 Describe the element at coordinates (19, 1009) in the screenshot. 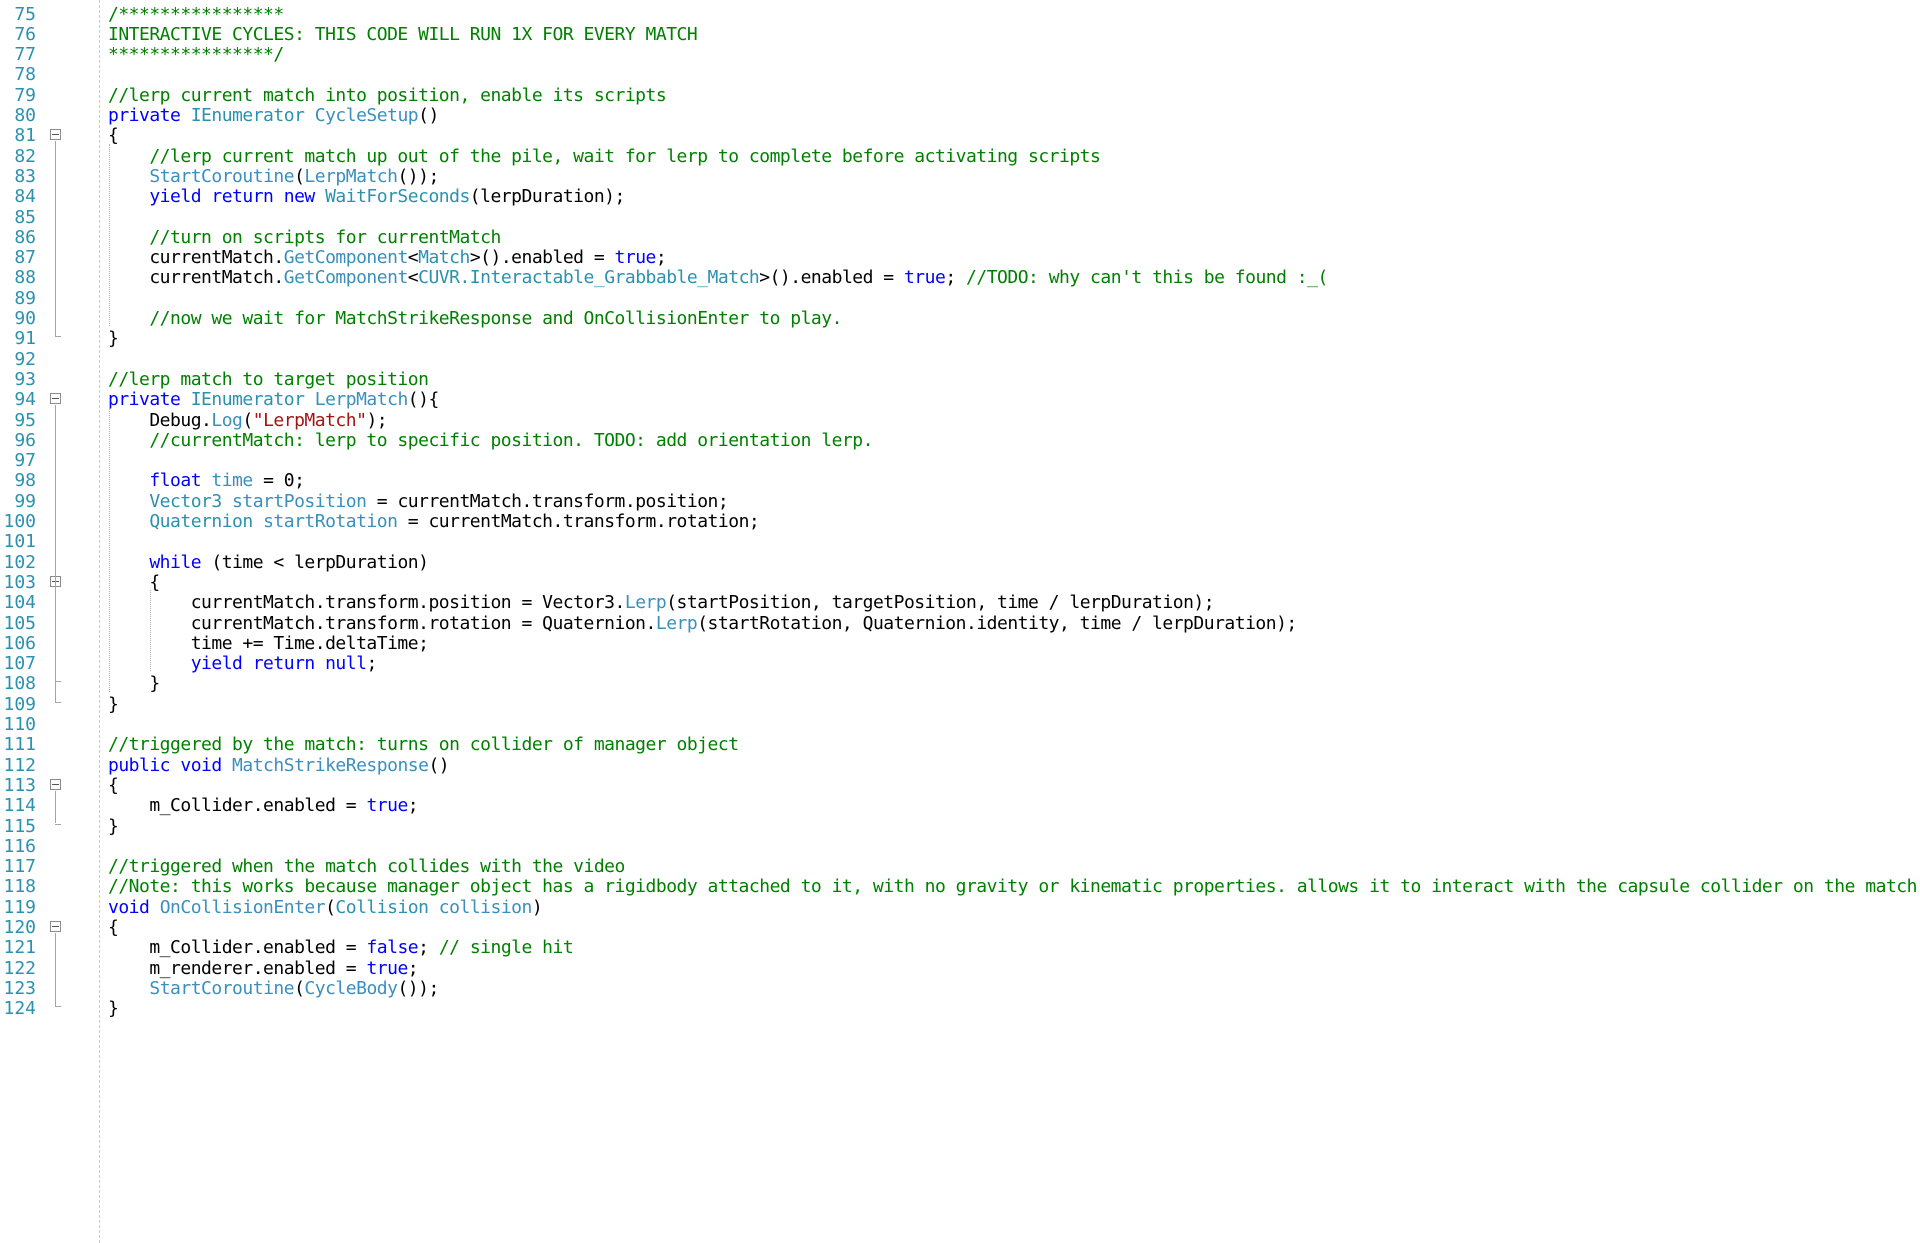

I see `line-number: 124` at that location.